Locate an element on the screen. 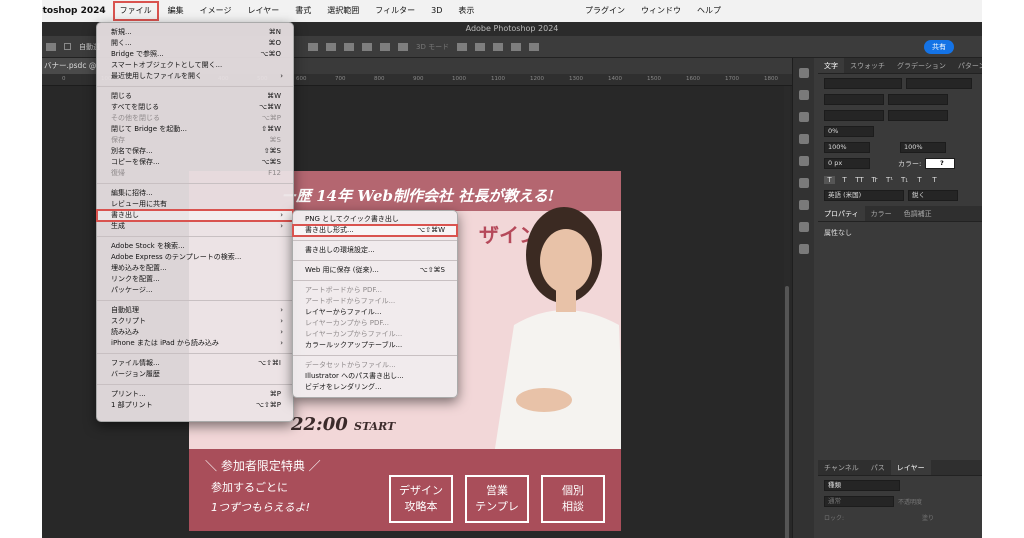 The image size is (1024, 538). roll-icon is located at coordinates (480, 46).